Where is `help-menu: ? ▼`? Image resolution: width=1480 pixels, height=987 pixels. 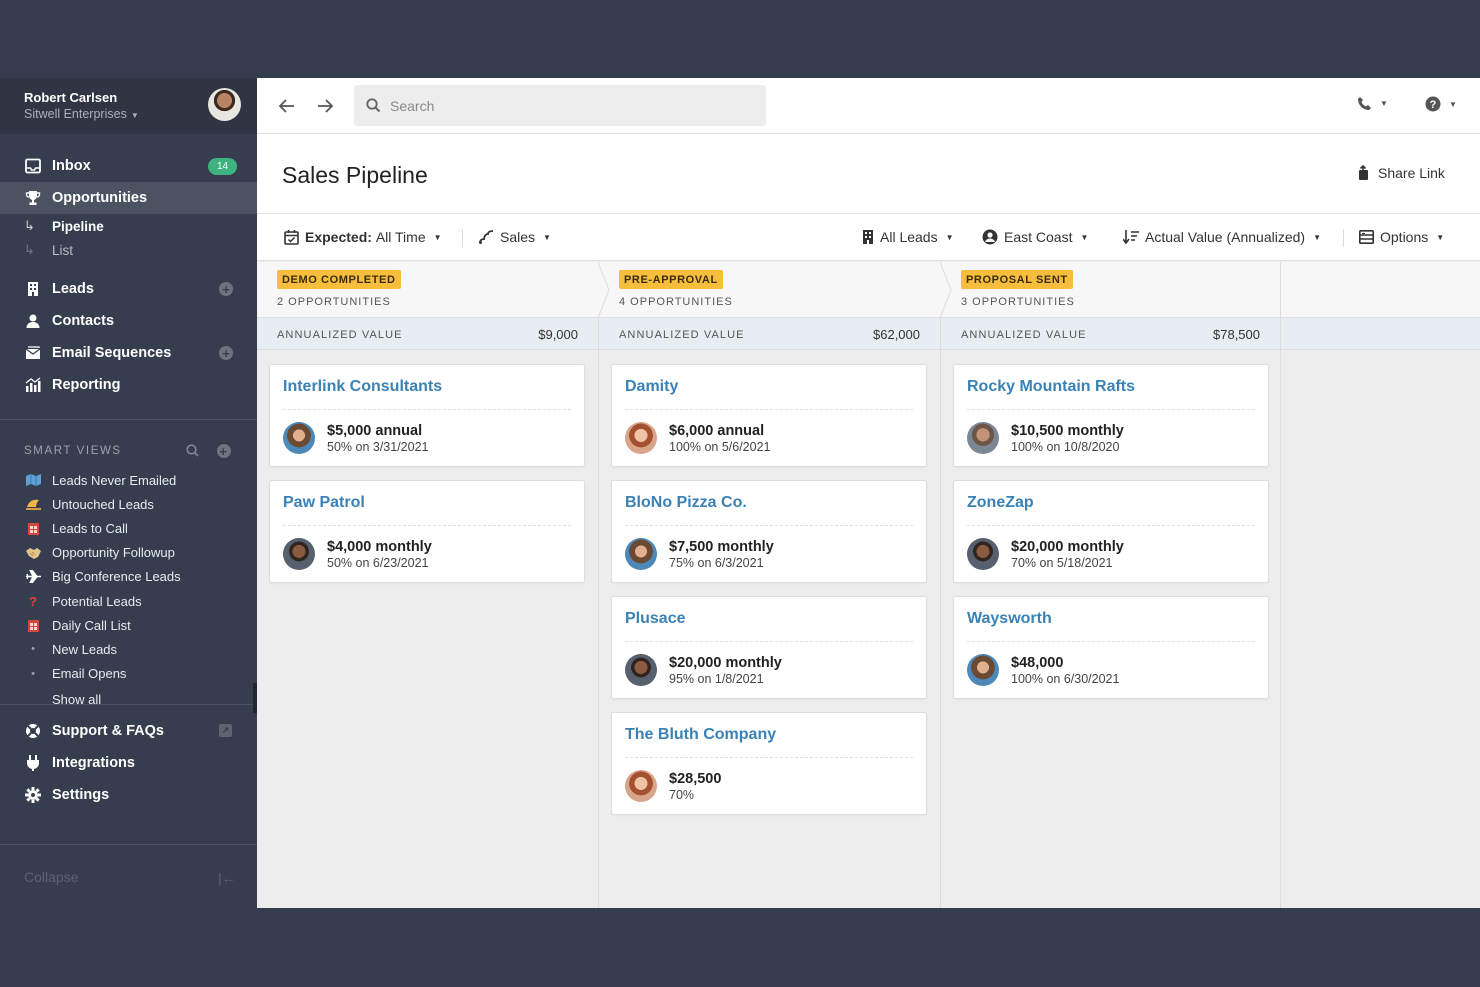 help-menu: ? ▼ is located at coordinates (1441, 104).